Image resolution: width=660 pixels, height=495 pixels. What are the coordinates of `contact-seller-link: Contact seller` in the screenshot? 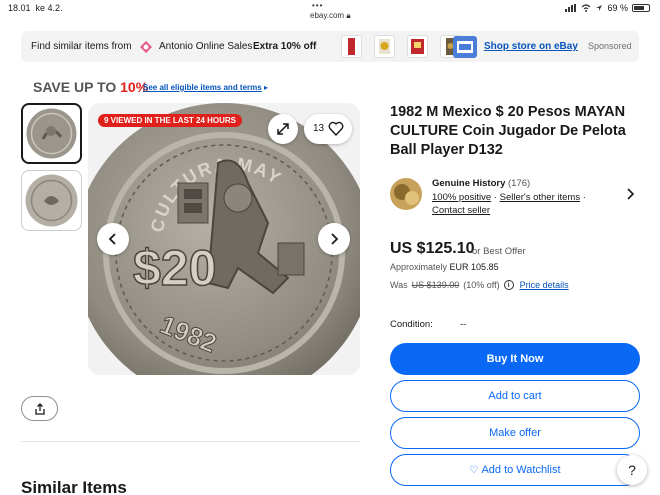 It's located at (461, 210).